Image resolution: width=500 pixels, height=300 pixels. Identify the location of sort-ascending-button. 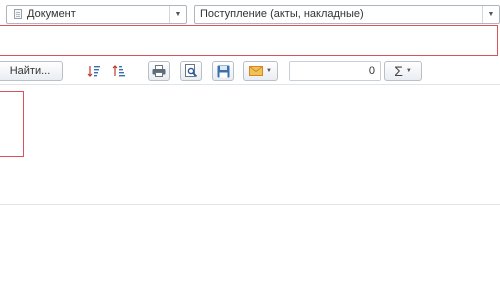
(119, 71).